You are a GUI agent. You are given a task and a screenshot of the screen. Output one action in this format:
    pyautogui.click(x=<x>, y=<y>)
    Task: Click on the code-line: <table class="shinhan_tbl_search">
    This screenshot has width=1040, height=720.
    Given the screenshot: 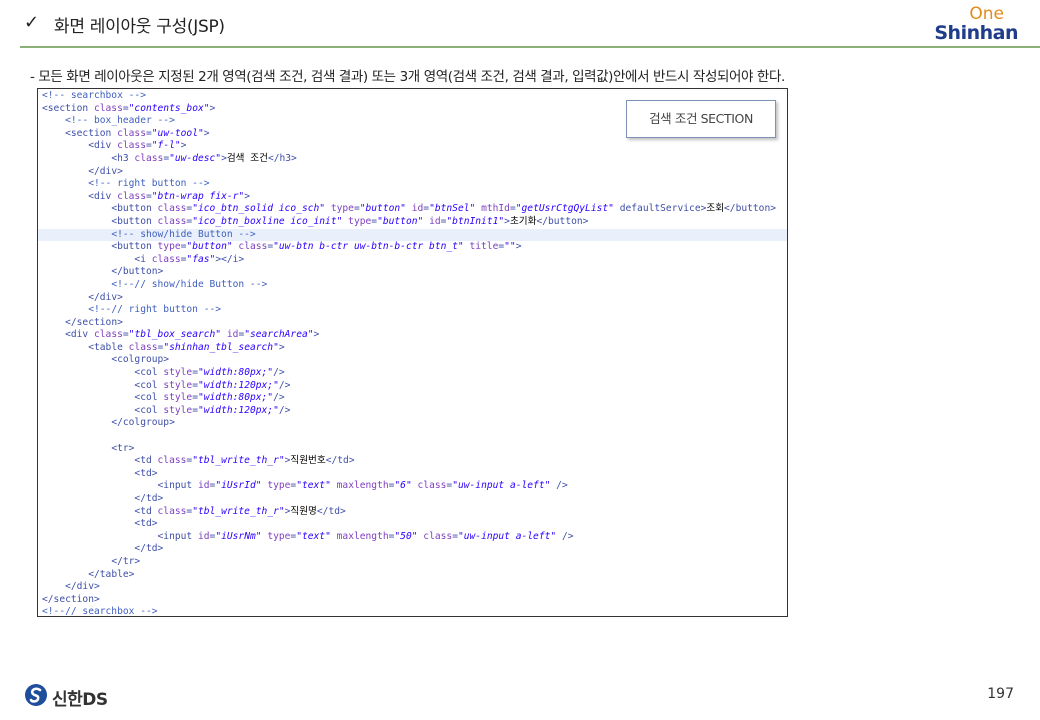 What is the action you would take?
    pyautogui.click(x=186, y=347)
    